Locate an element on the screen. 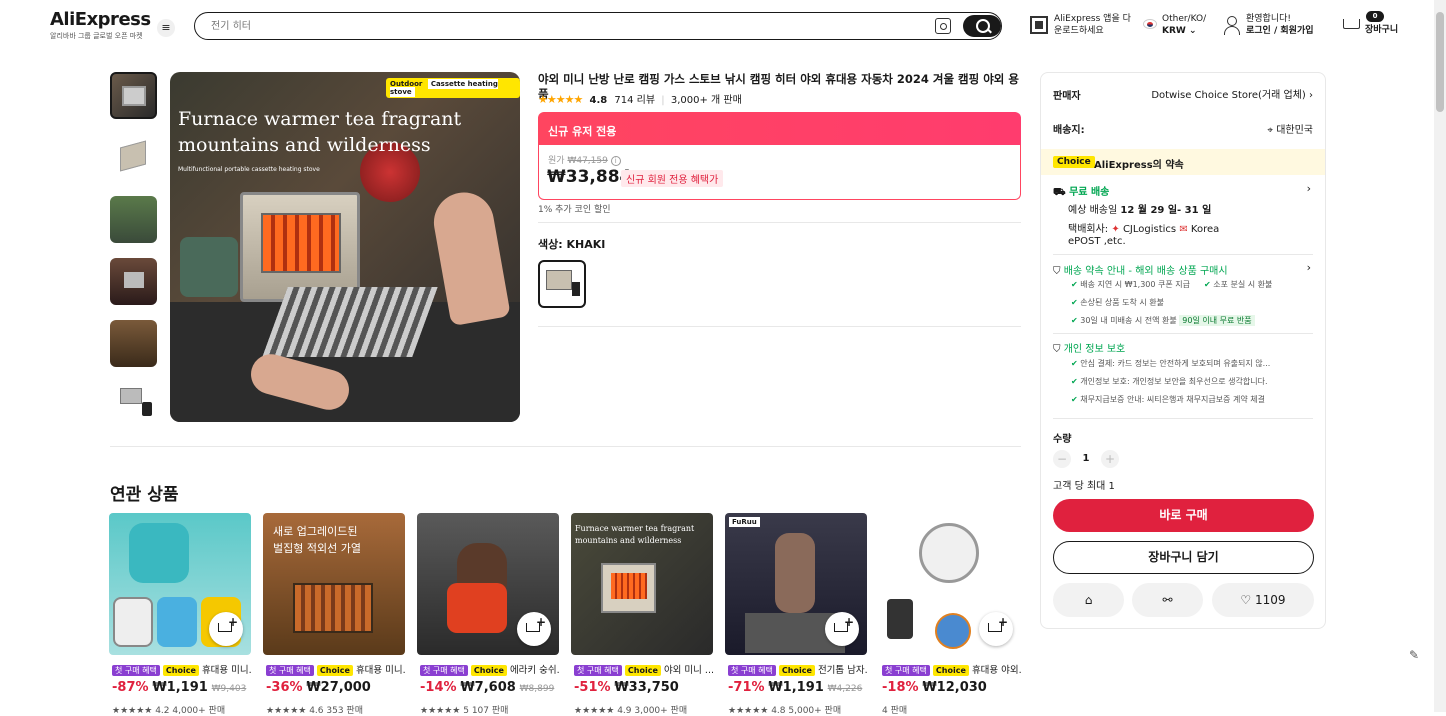 This screenshot has height=716, width=1446. privacy-row: ⛉ 개인 정보 보호 is located at coordinates (1089, 347).